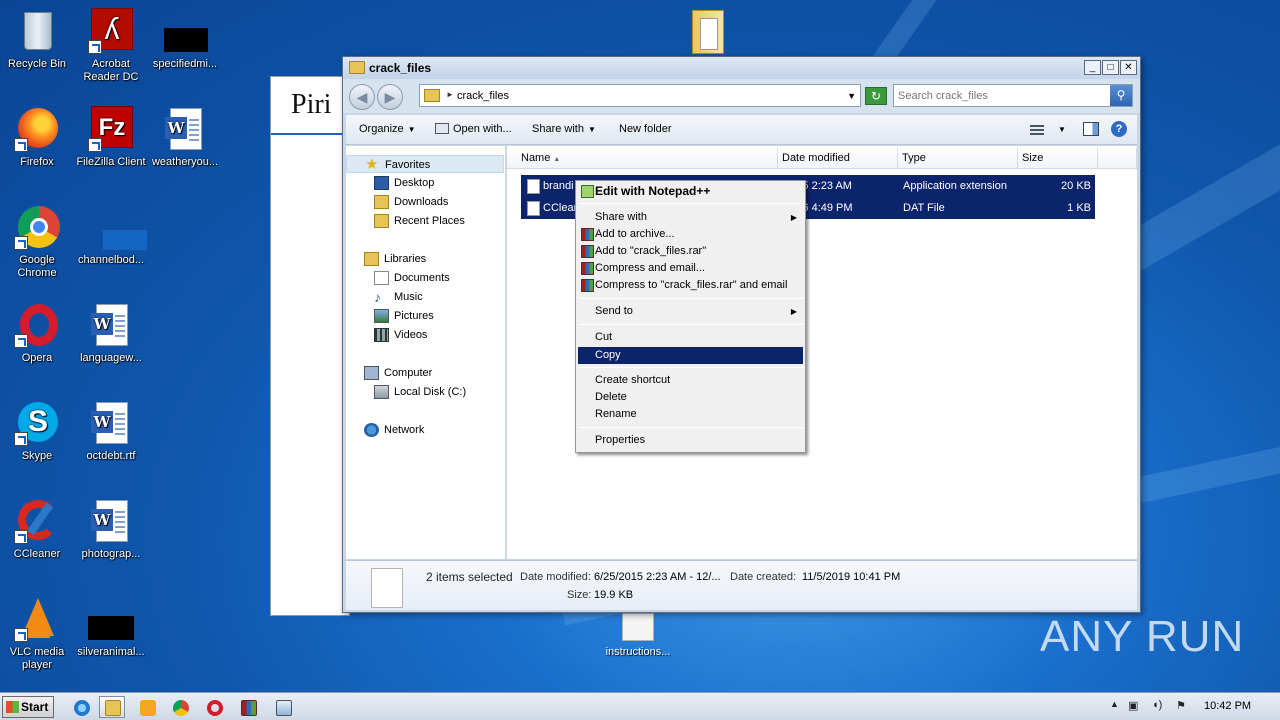 Image resolution: width=1280 pixels, height=720 pixels. What do you see at coordinates (37, 423) in the screenshot?
I see `skype-icon: S` at bounding box center [37, 423].